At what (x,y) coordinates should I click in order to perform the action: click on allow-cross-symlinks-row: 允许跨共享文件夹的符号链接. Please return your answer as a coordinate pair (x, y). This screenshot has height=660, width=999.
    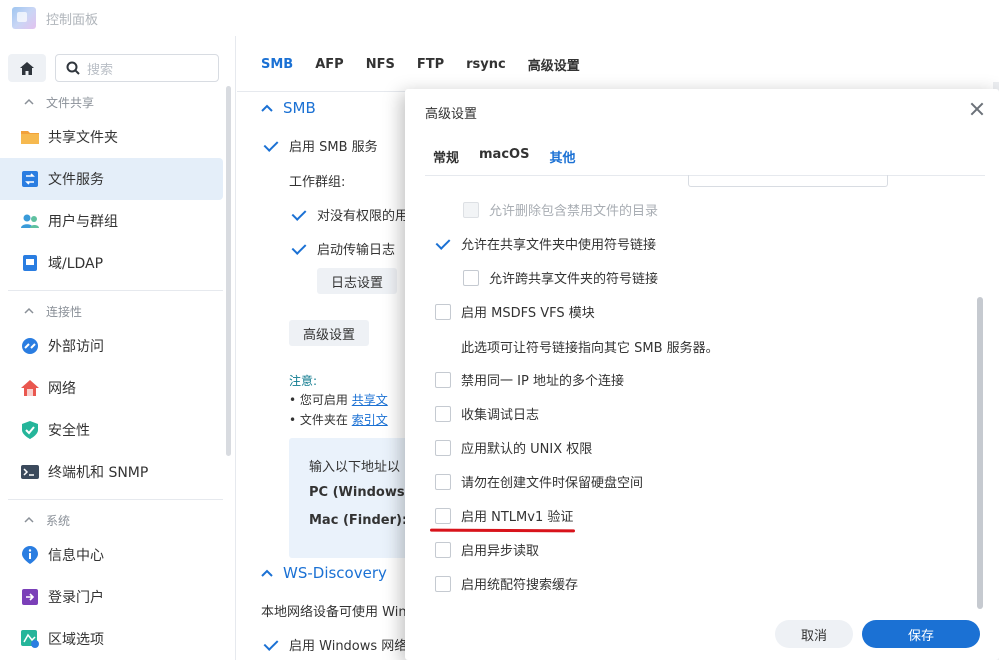
    Looking at the image, I should click on (560, 277).